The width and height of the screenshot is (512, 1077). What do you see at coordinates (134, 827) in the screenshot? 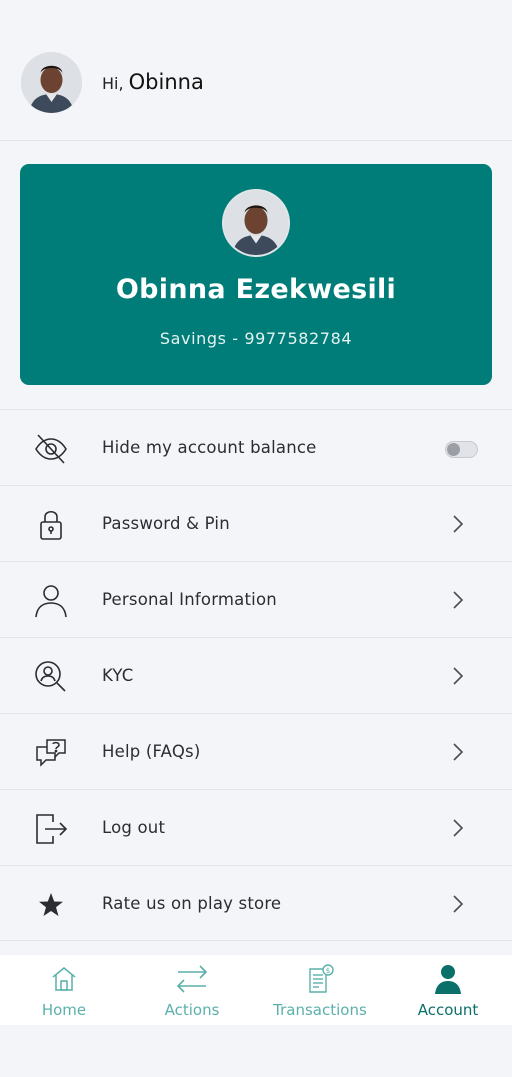
I see `menu-item-label: Log out` at bounding box center [134, 827].